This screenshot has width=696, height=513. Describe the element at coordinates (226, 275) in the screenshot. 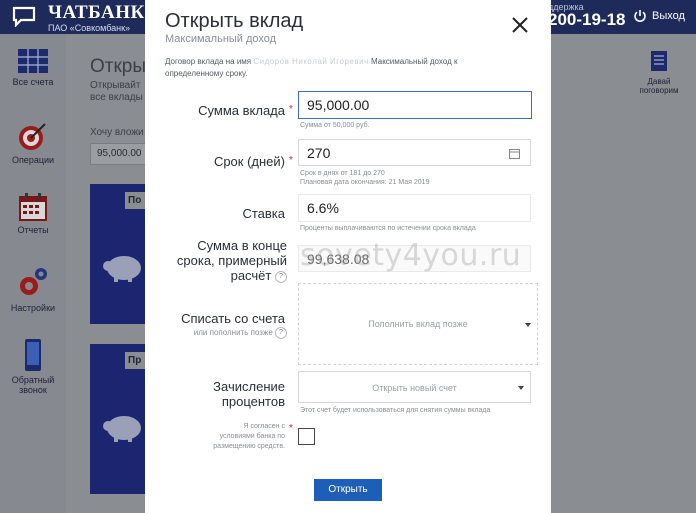

I see `total-label-line: расчёт ?` at that location.